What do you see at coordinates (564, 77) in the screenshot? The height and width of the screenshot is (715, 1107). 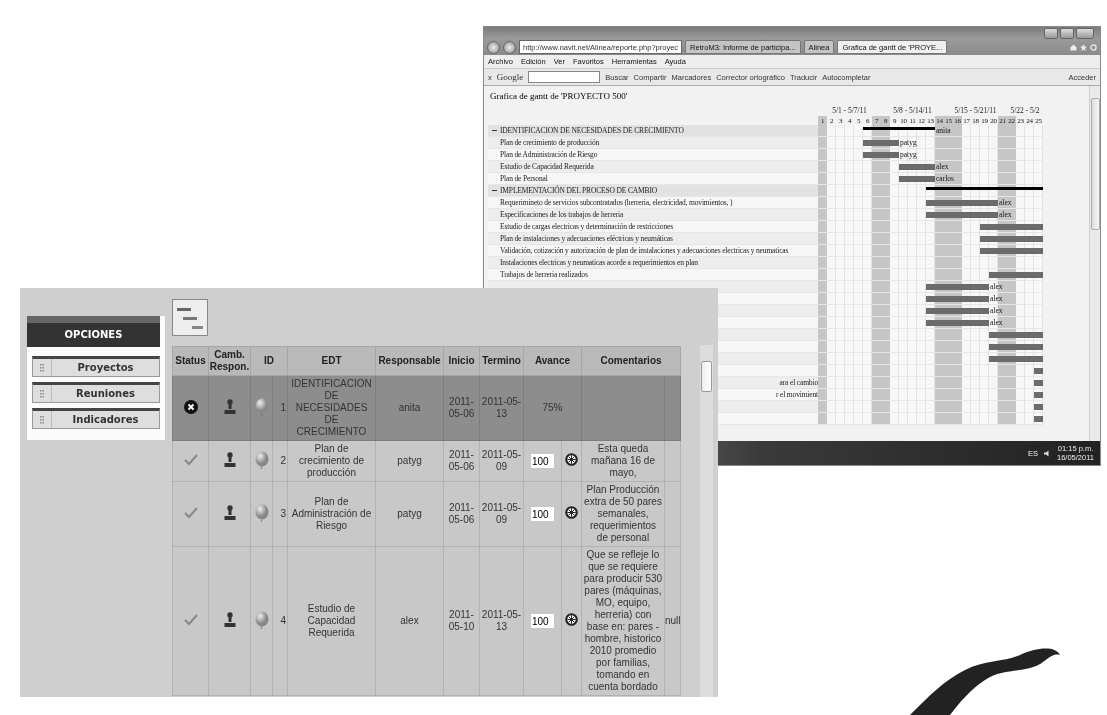 I see `search-field` at bounding box center [564, 77].